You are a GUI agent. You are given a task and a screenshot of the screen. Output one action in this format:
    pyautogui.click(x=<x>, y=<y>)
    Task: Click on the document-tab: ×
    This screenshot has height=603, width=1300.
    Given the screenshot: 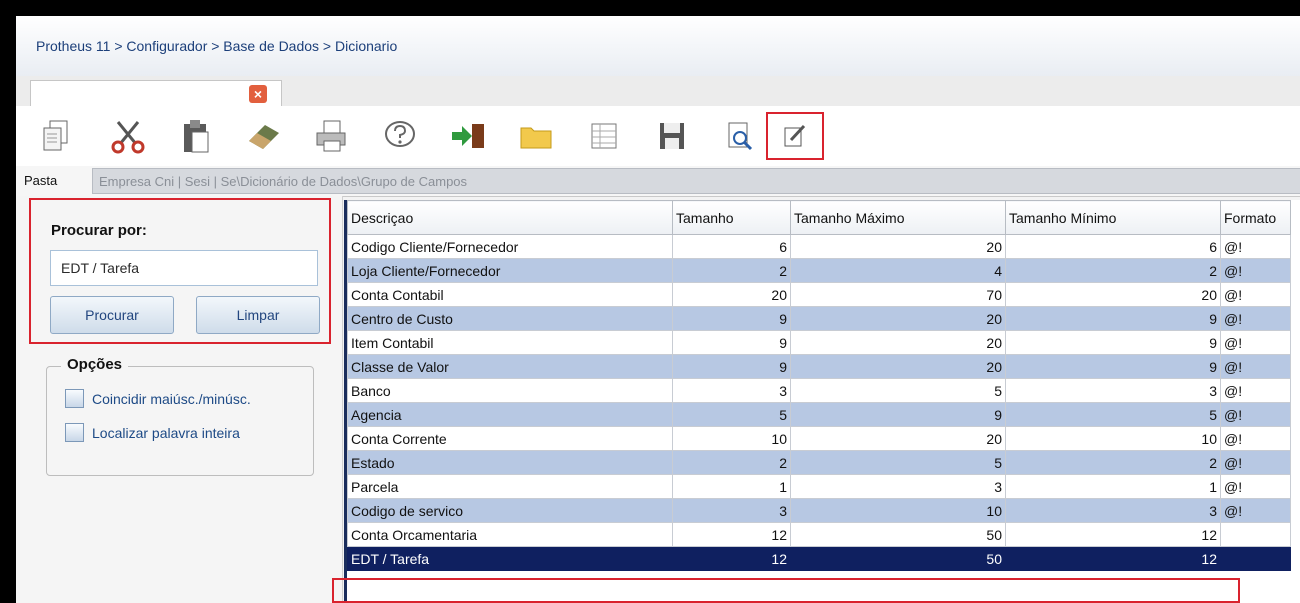 What is the action you would take?
    pyautogui.click(x=156, y=93)
    